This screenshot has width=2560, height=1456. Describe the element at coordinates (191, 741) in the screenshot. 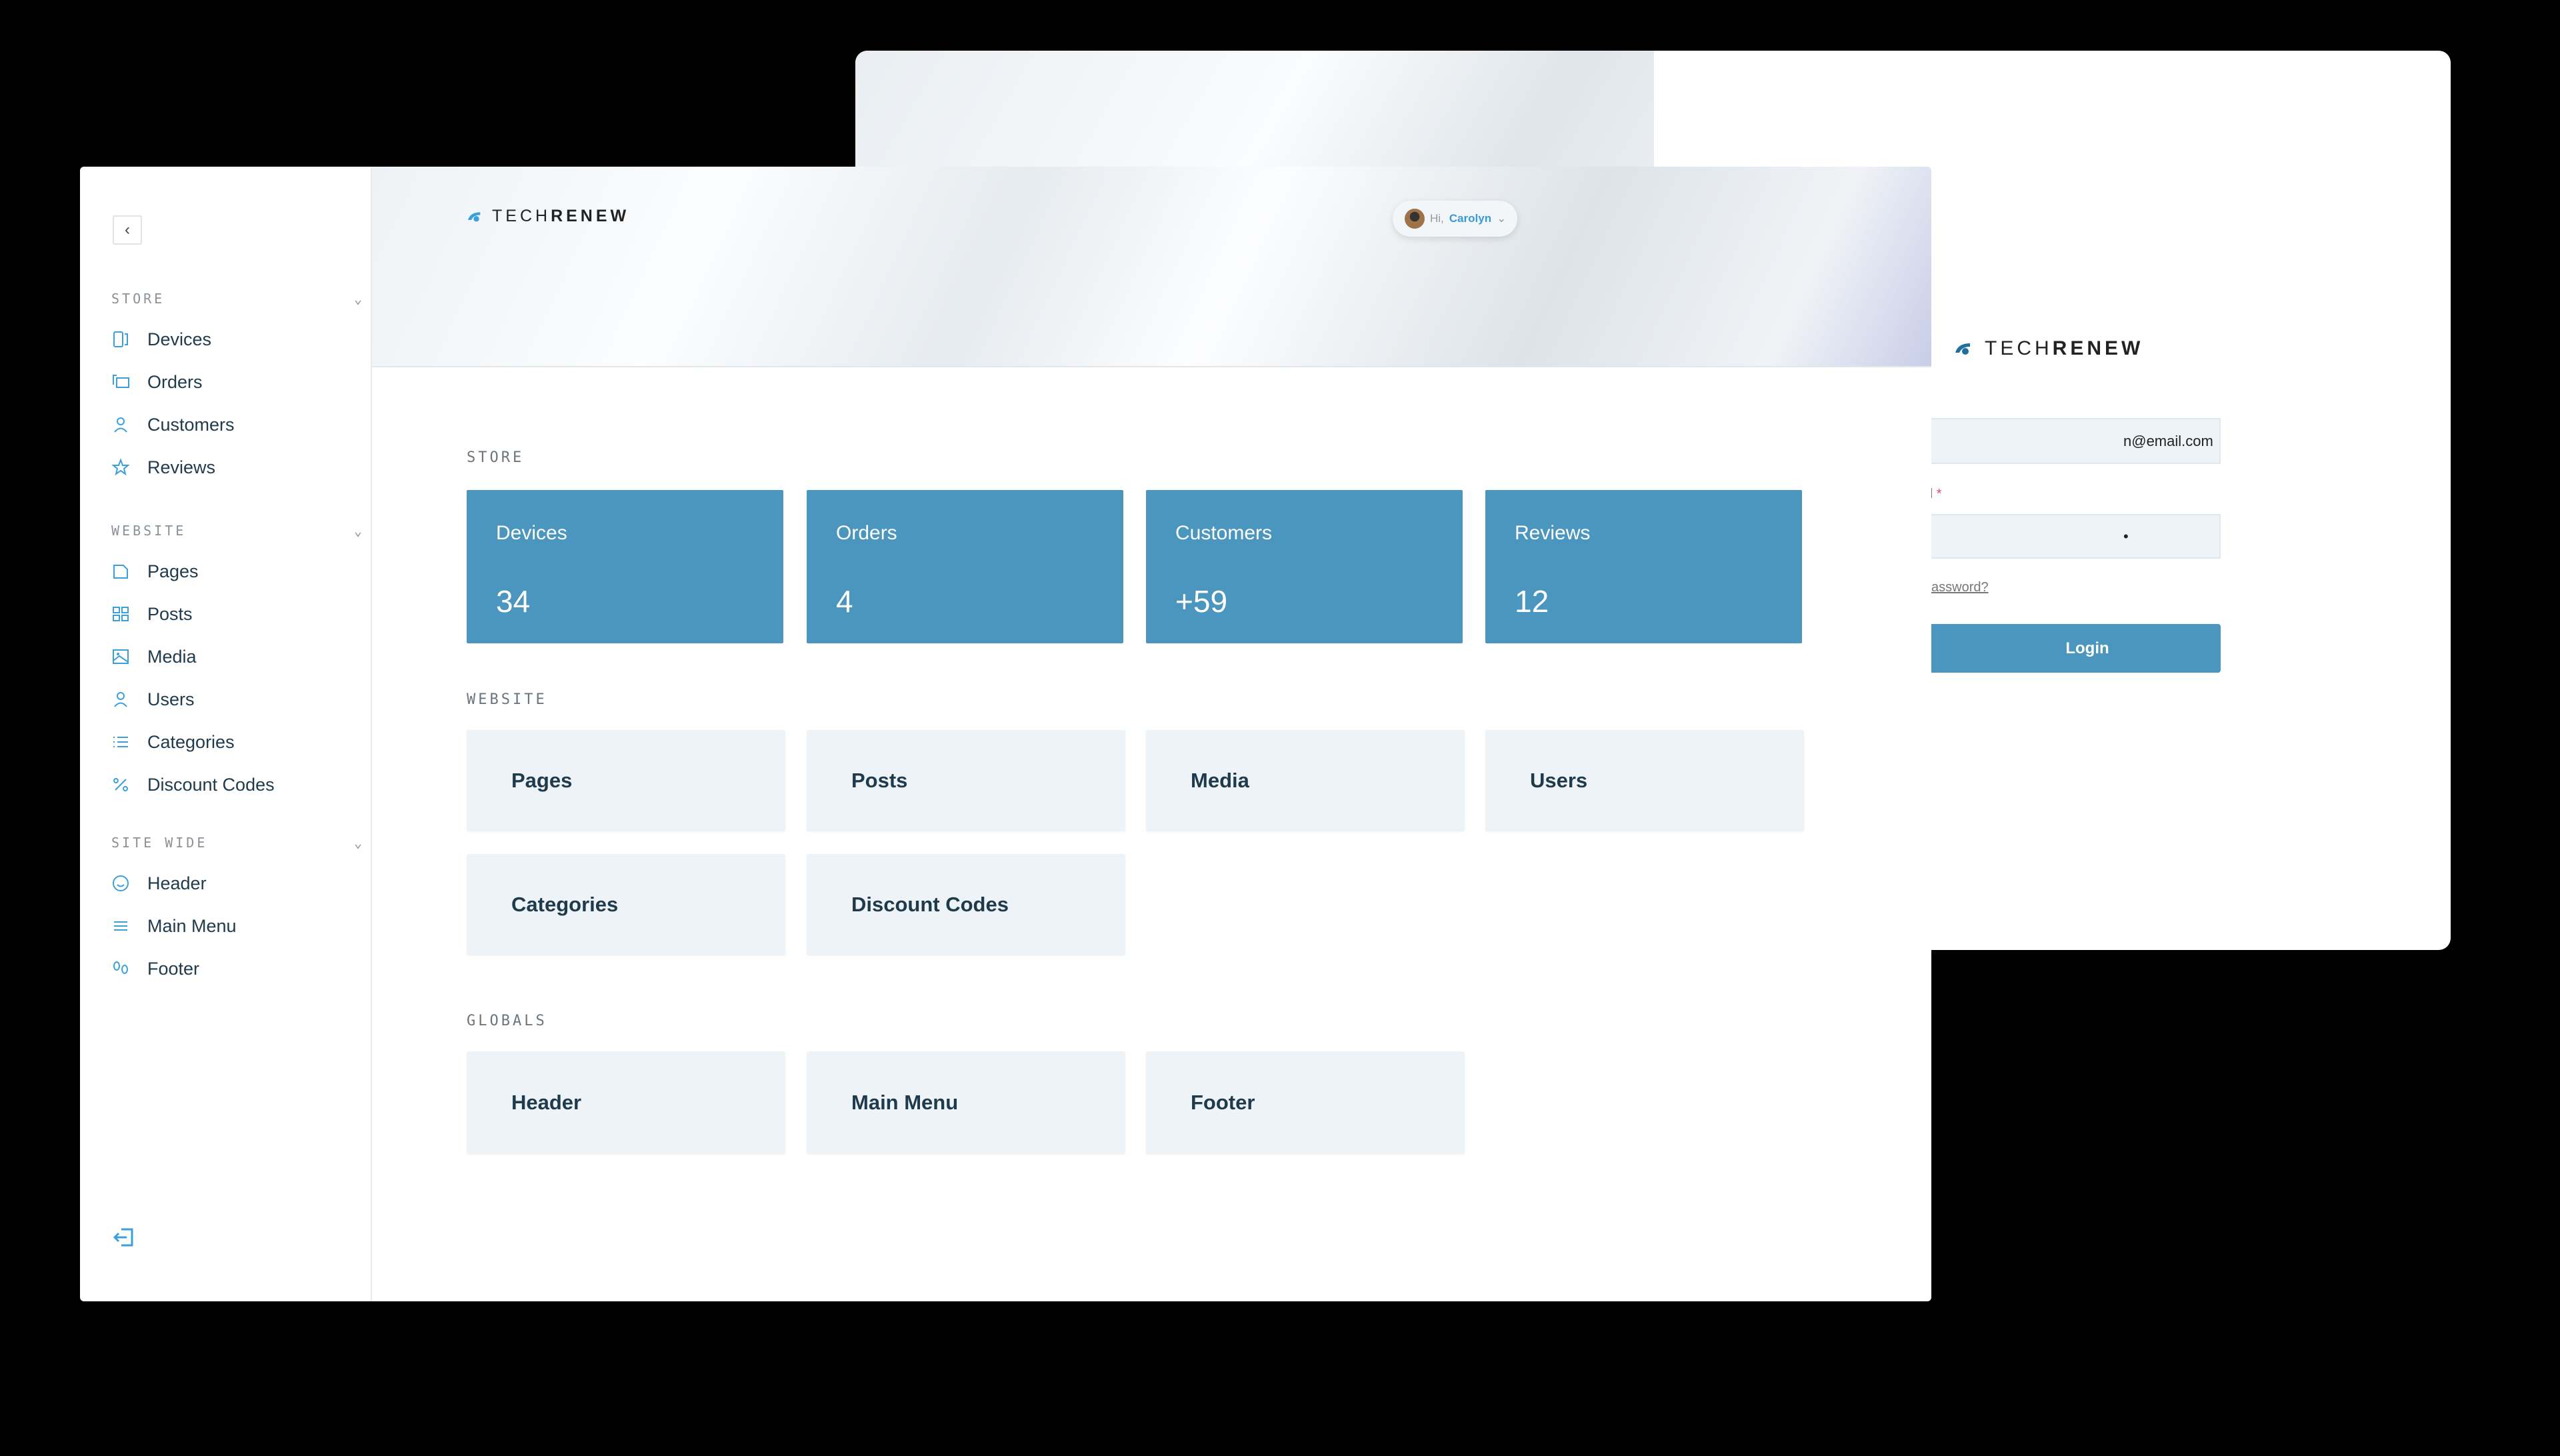

I see `sidebar-item-label: Categories` at that location.